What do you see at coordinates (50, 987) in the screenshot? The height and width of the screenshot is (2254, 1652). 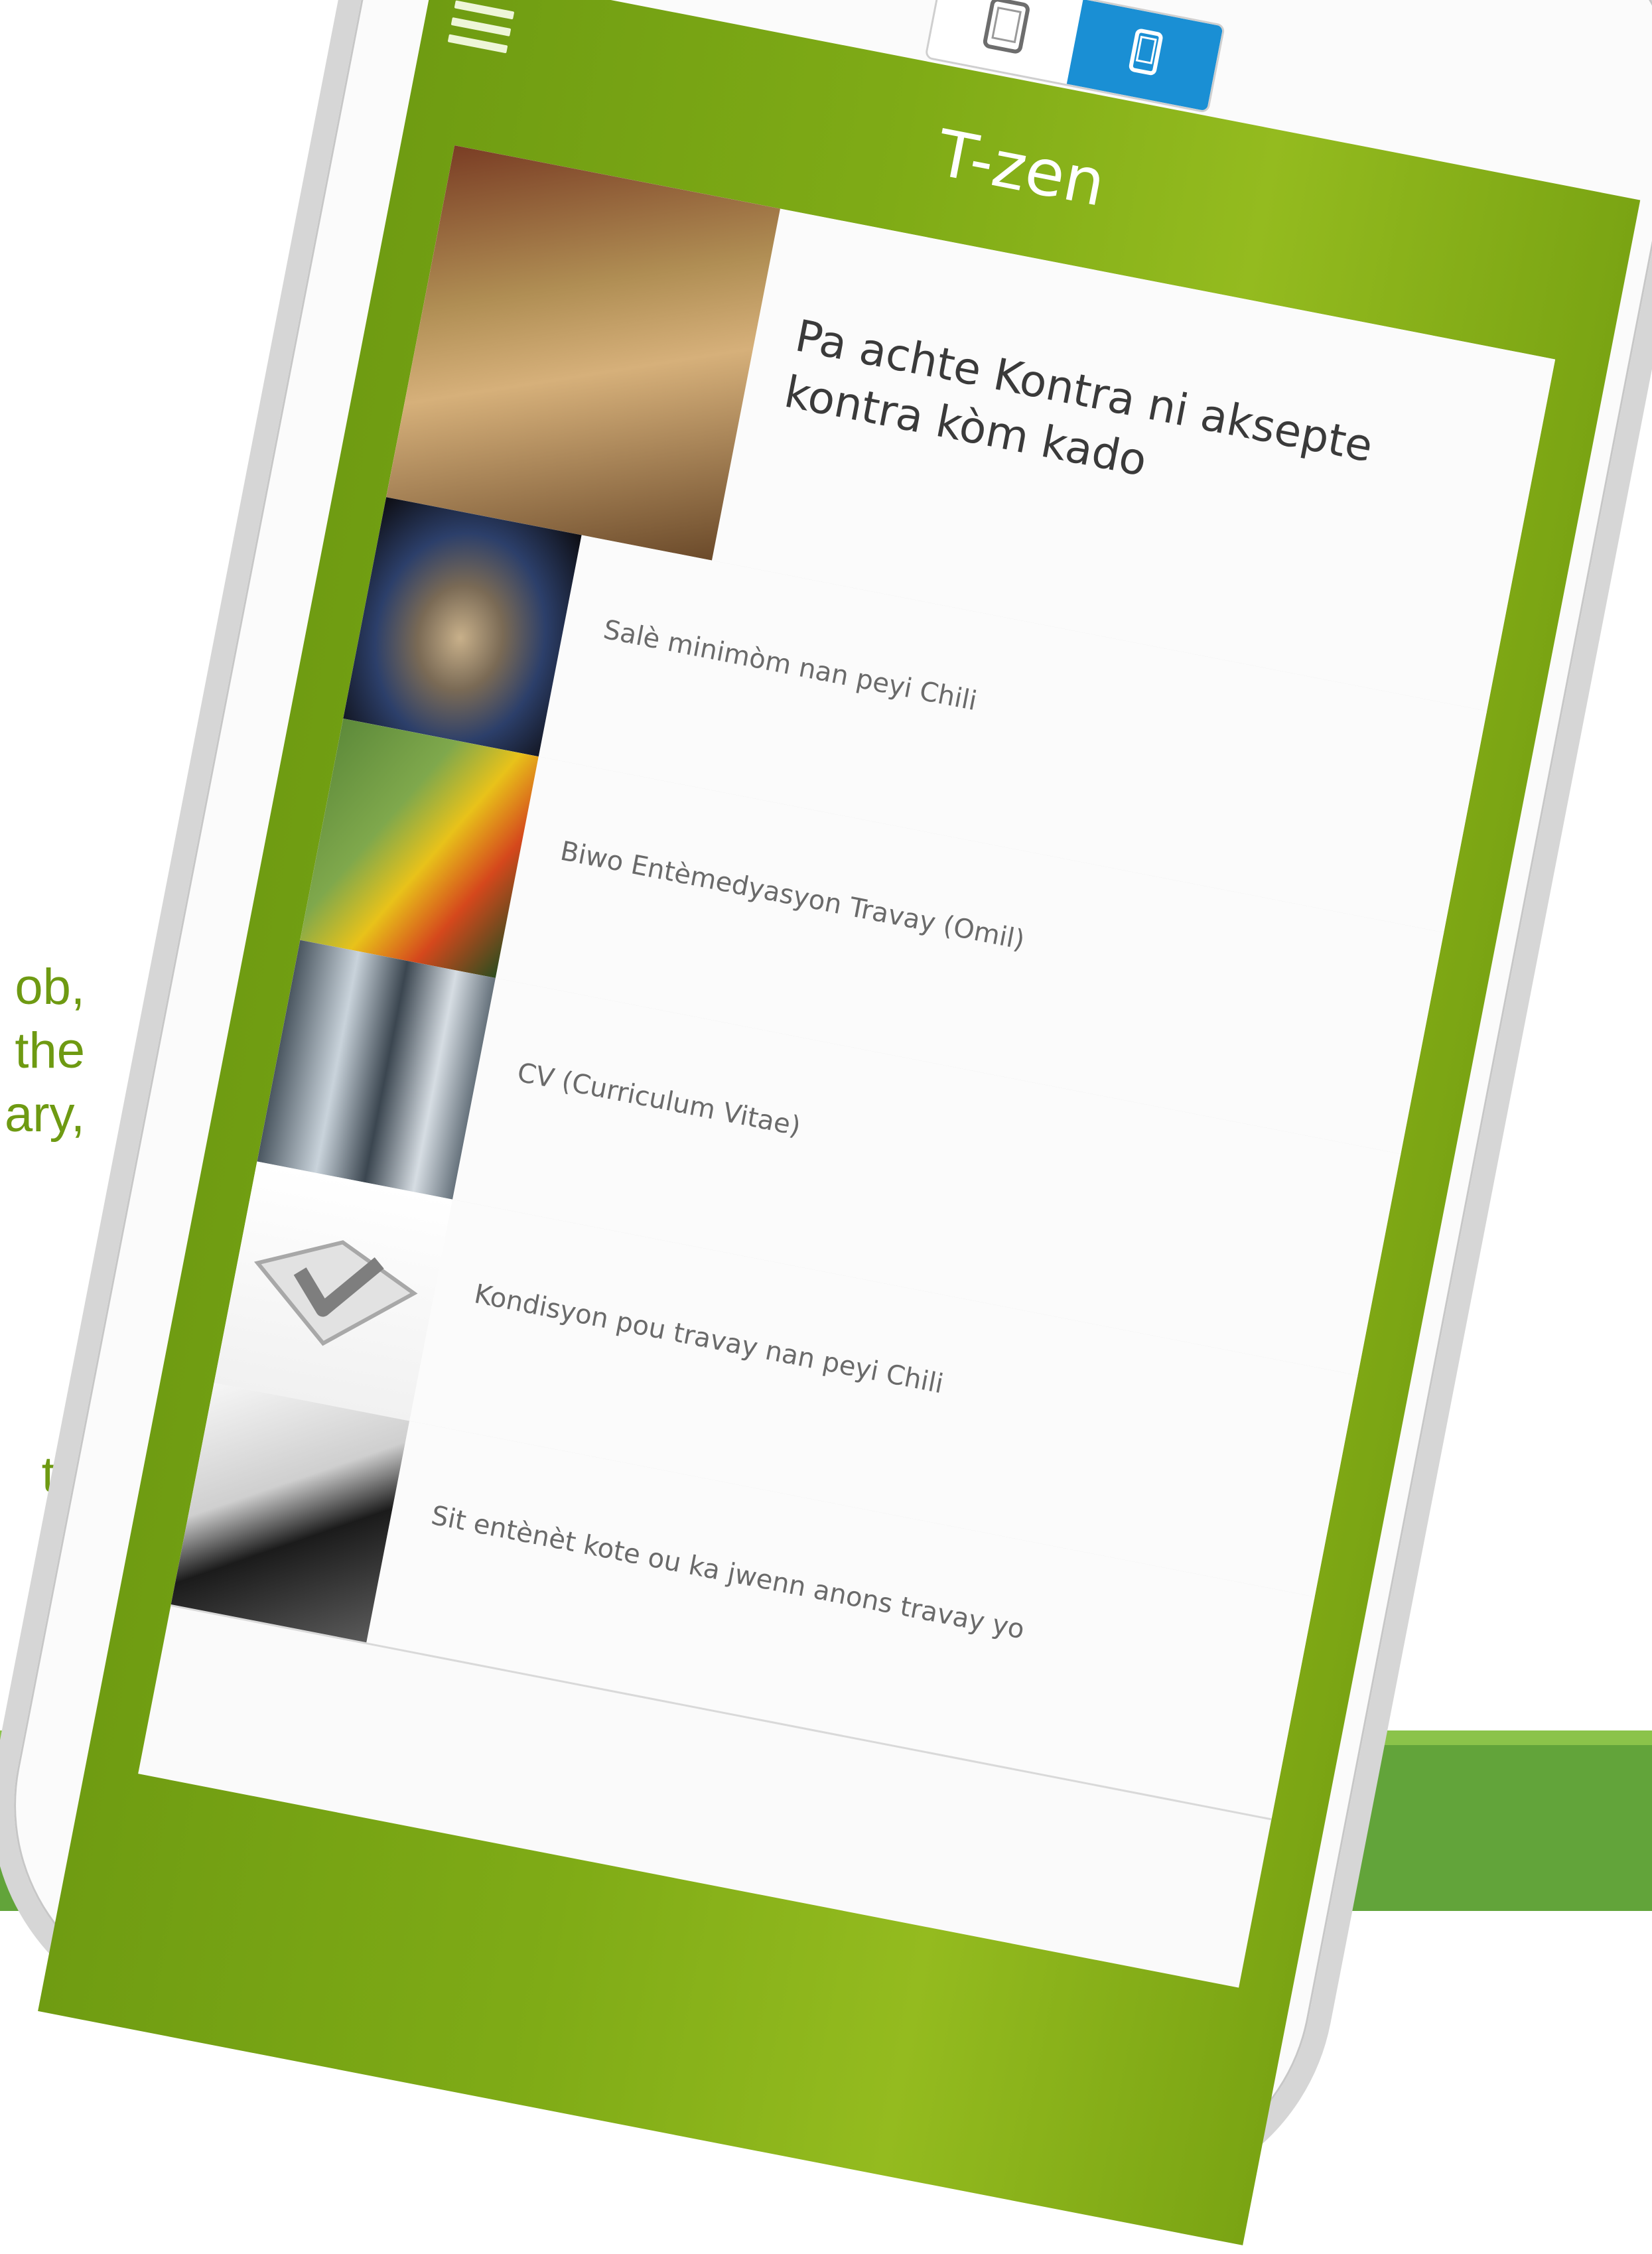 I see `slide-text-line-1: ob,` at bounding box center [50, 987].